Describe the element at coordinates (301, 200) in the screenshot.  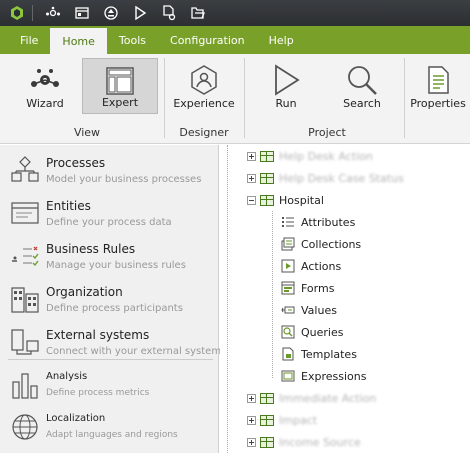
I see `tree-node-label: Hospital` at that location.